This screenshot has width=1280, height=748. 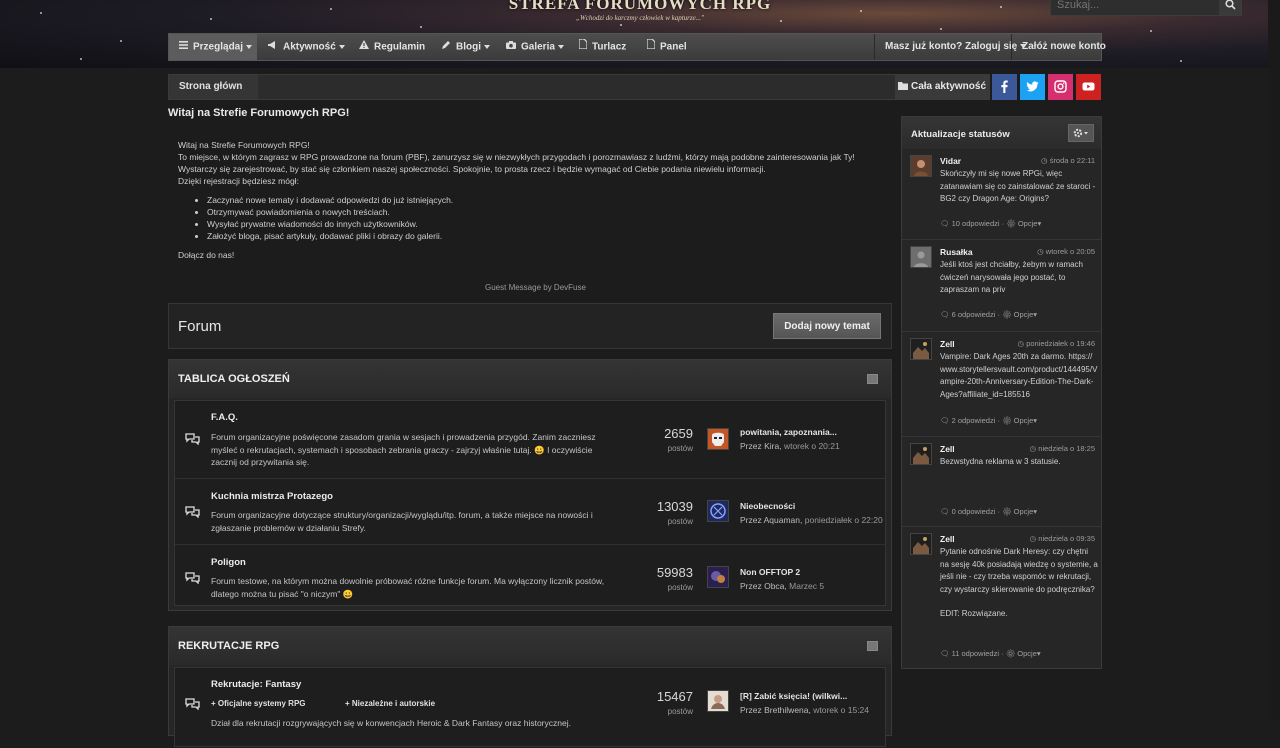 What do you see at coordinates (967, 314) in the screenshot?
I see `replies-link: 🗨 6 odpowiedzi` at bounding box center [967, 314].